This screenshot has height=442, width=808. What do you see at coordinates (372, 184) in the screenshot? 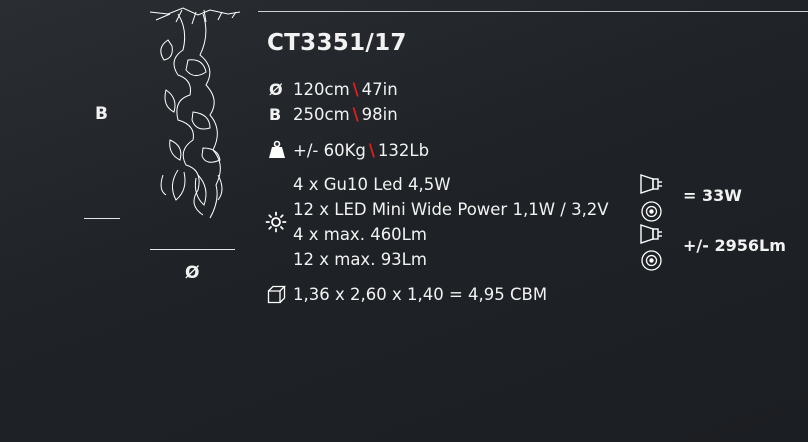
I see `bulb-line-1: 4 x Gu10 Led 4,5W` at bounding box center [372, 184].